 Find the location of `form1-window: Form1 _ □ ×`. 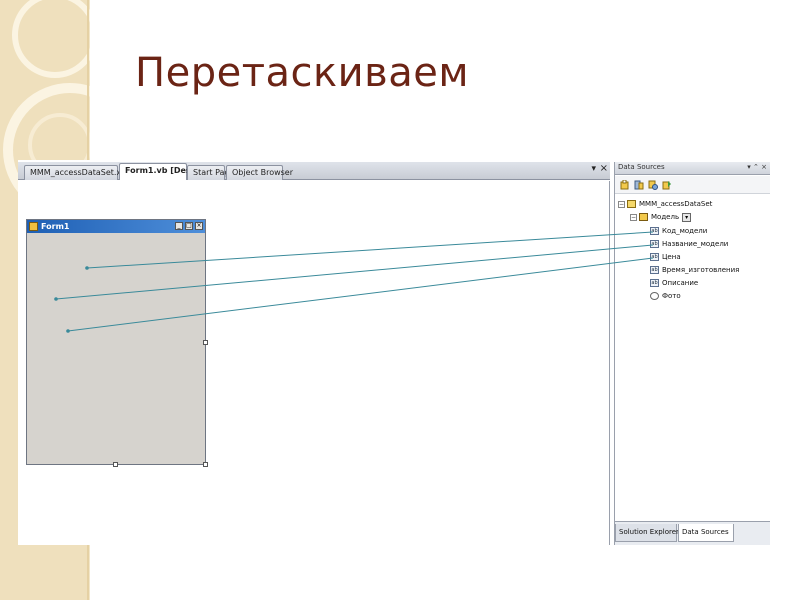

form1-window: Form1 _ □ × is located at coordinates (117, 343).